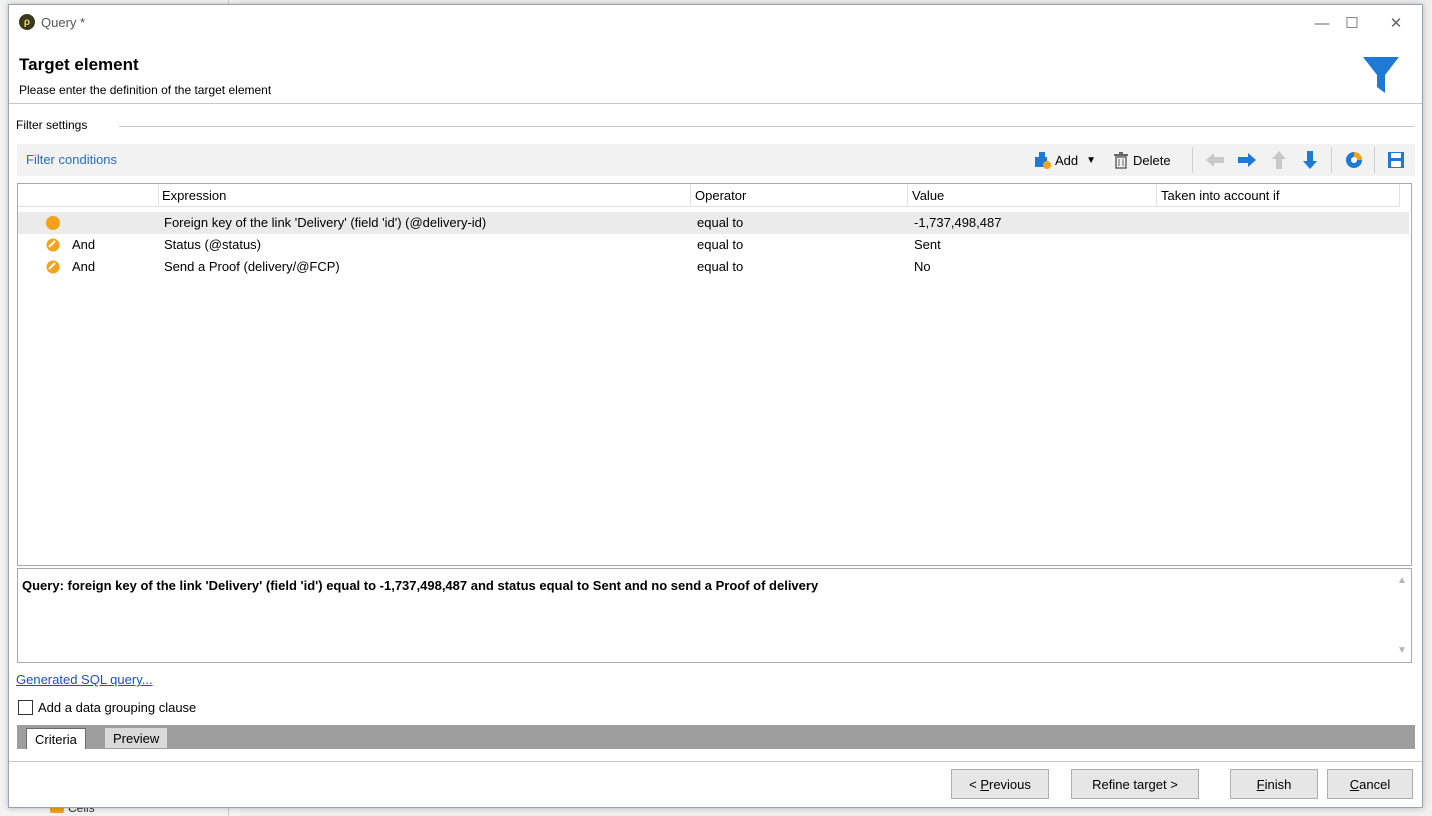 The image size is (1432, 816). What do you see at coordinates (1381, 75) in the screenshot?
I see `funnel-icon` at bounding box center [1381, 75].